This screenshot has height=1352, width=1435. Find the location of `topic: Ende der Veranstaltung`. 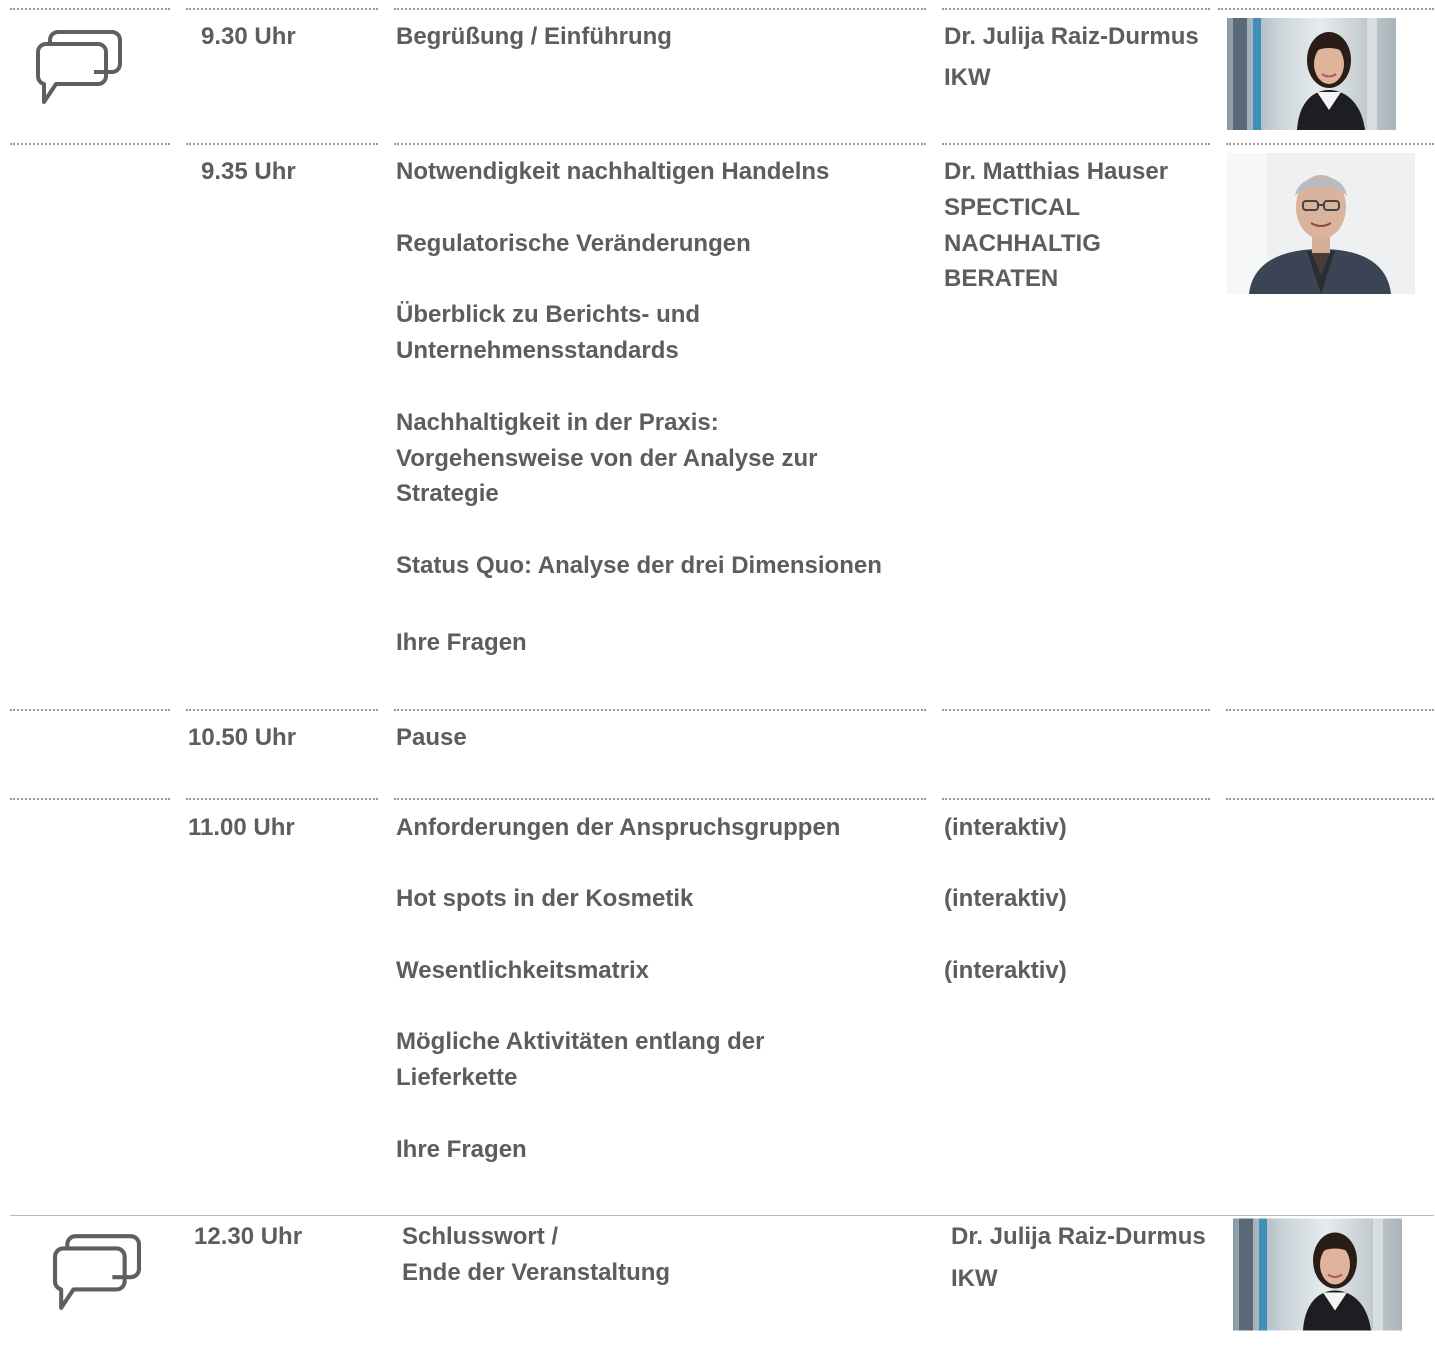

topic: Ende der Veranstaltung is located at coordinates (536, 1272).